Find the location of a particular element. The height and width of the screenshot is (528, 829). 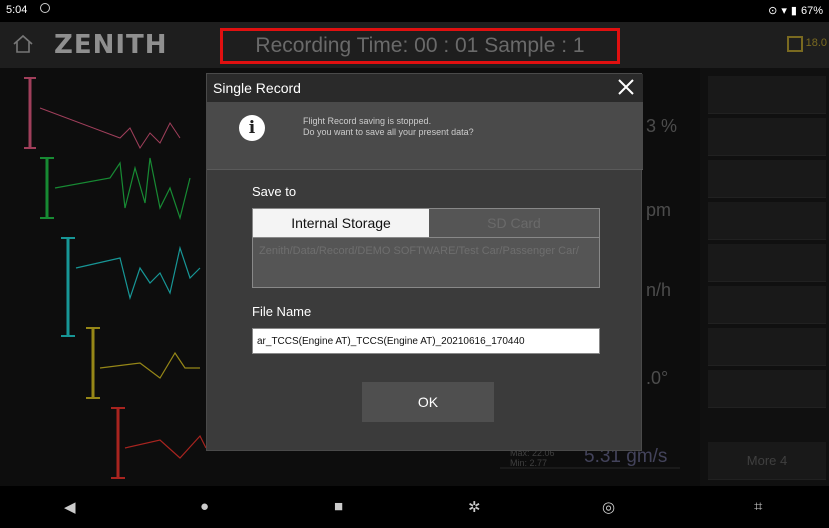

recording-status-box: Recording Time: 00 : 01 Sample : 1 is located at coordinates (420, 46).